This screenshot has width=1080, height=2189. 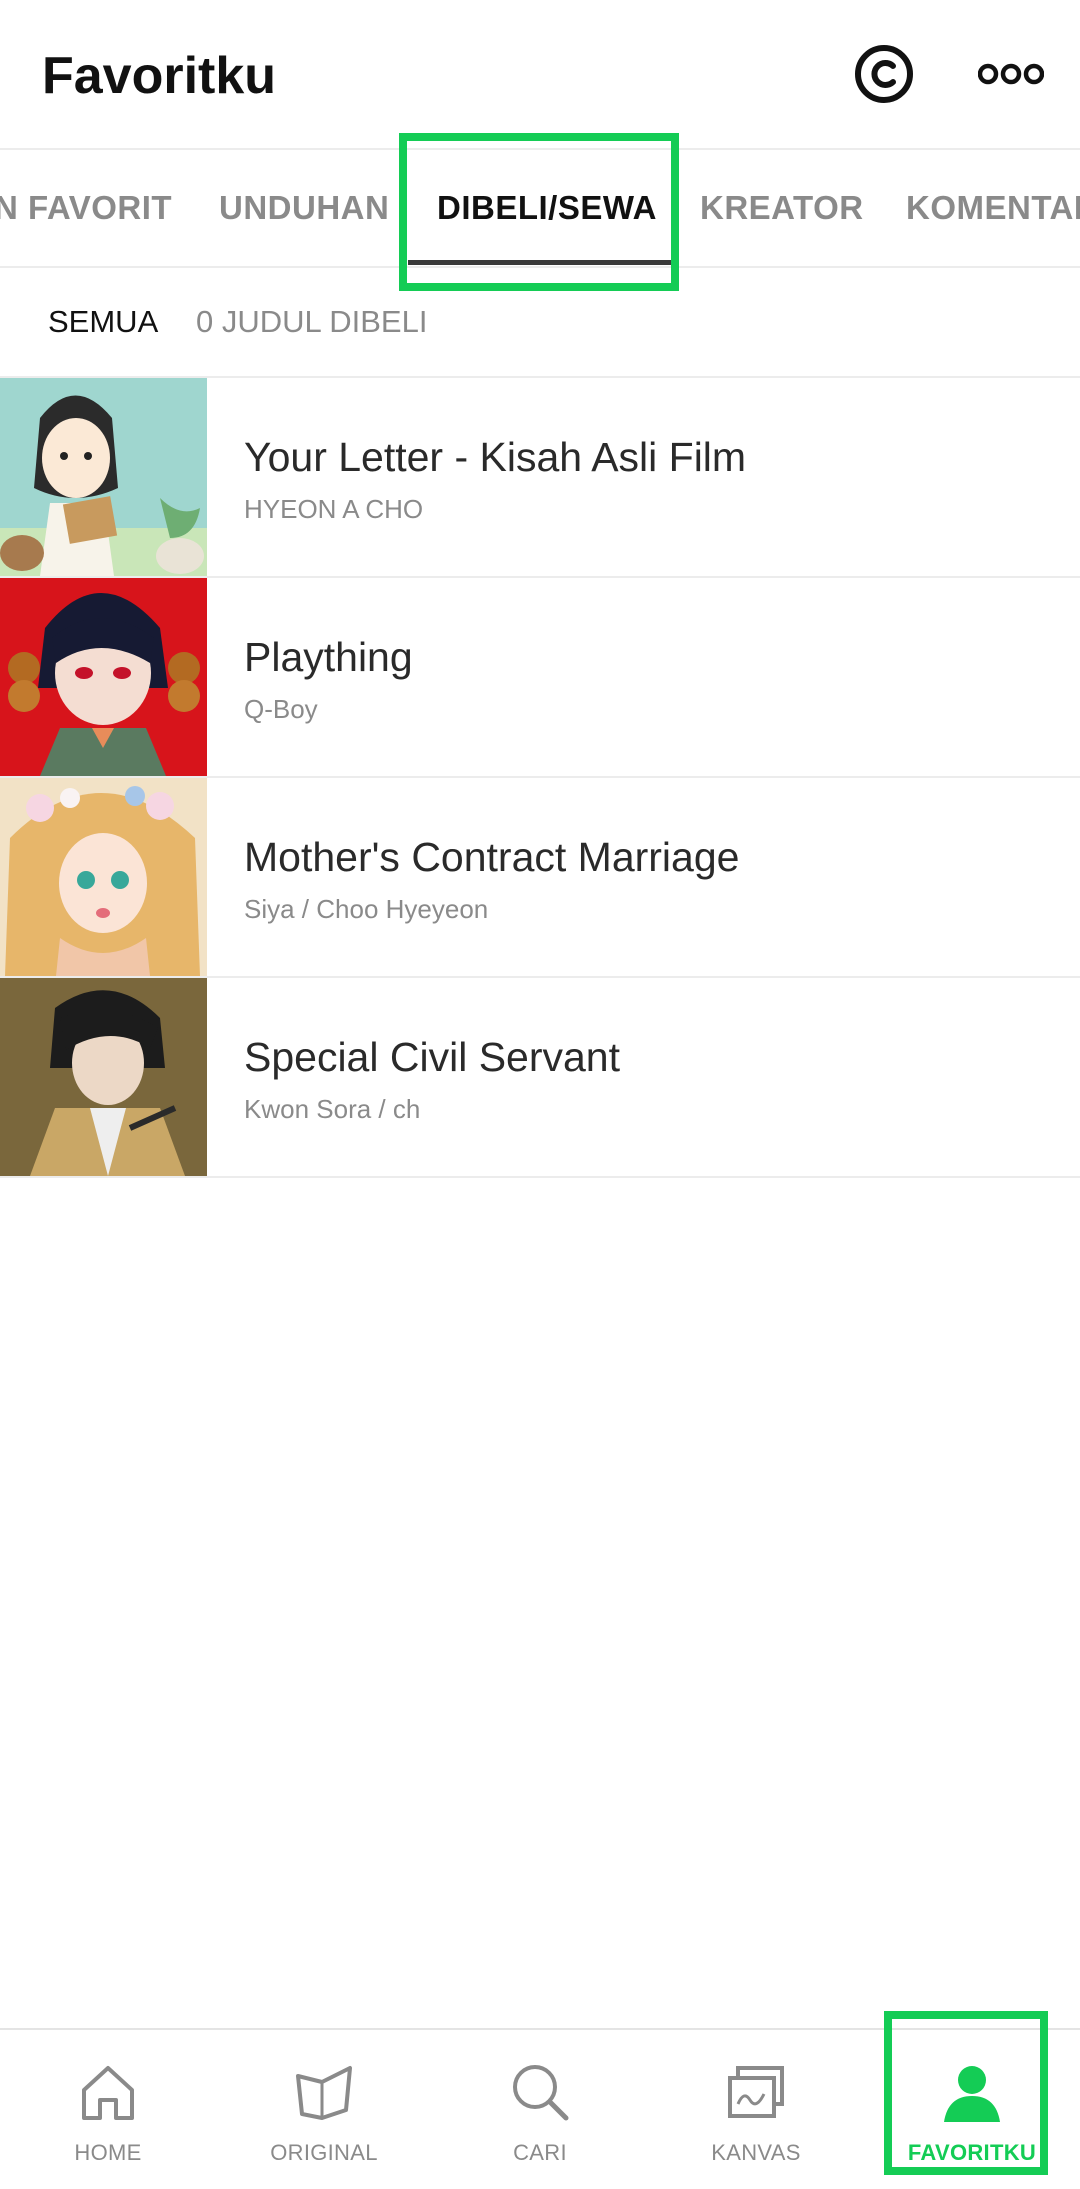 I want to click on nav-kanvas: KANVAS, so click(x=756, y=2109).